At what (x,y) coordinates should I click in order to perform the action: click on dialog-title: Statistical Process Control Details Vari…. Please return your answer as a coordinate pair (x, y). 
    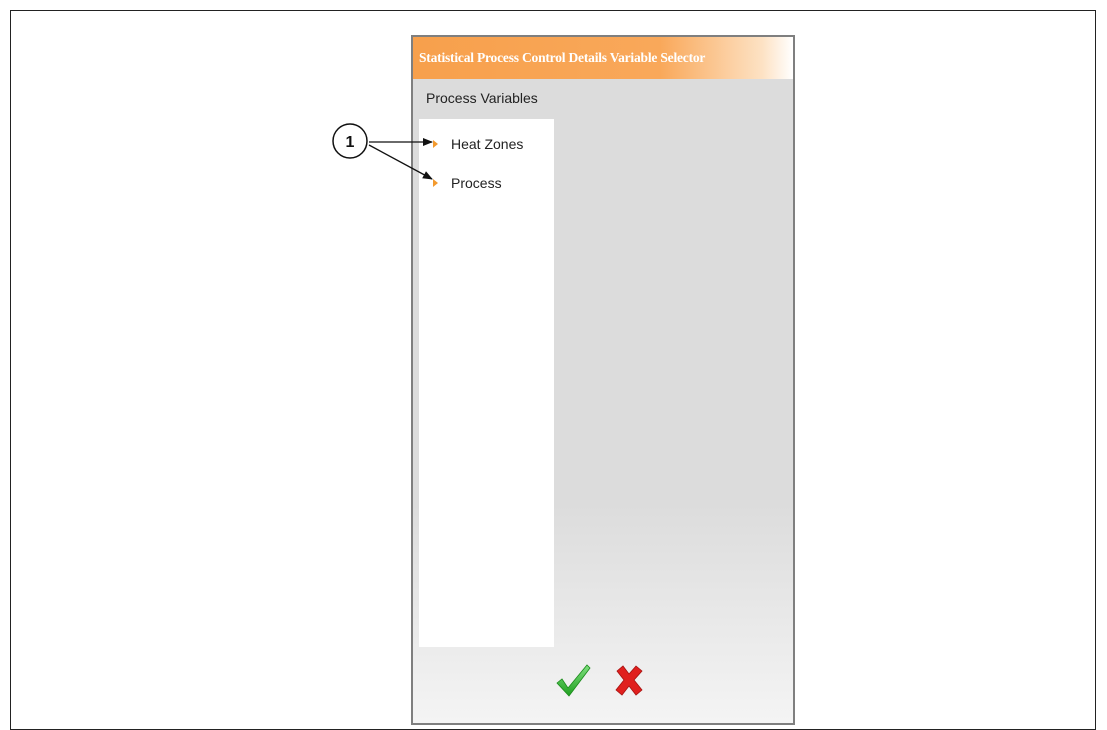
    Looking at the image, I should click on (603, 58).